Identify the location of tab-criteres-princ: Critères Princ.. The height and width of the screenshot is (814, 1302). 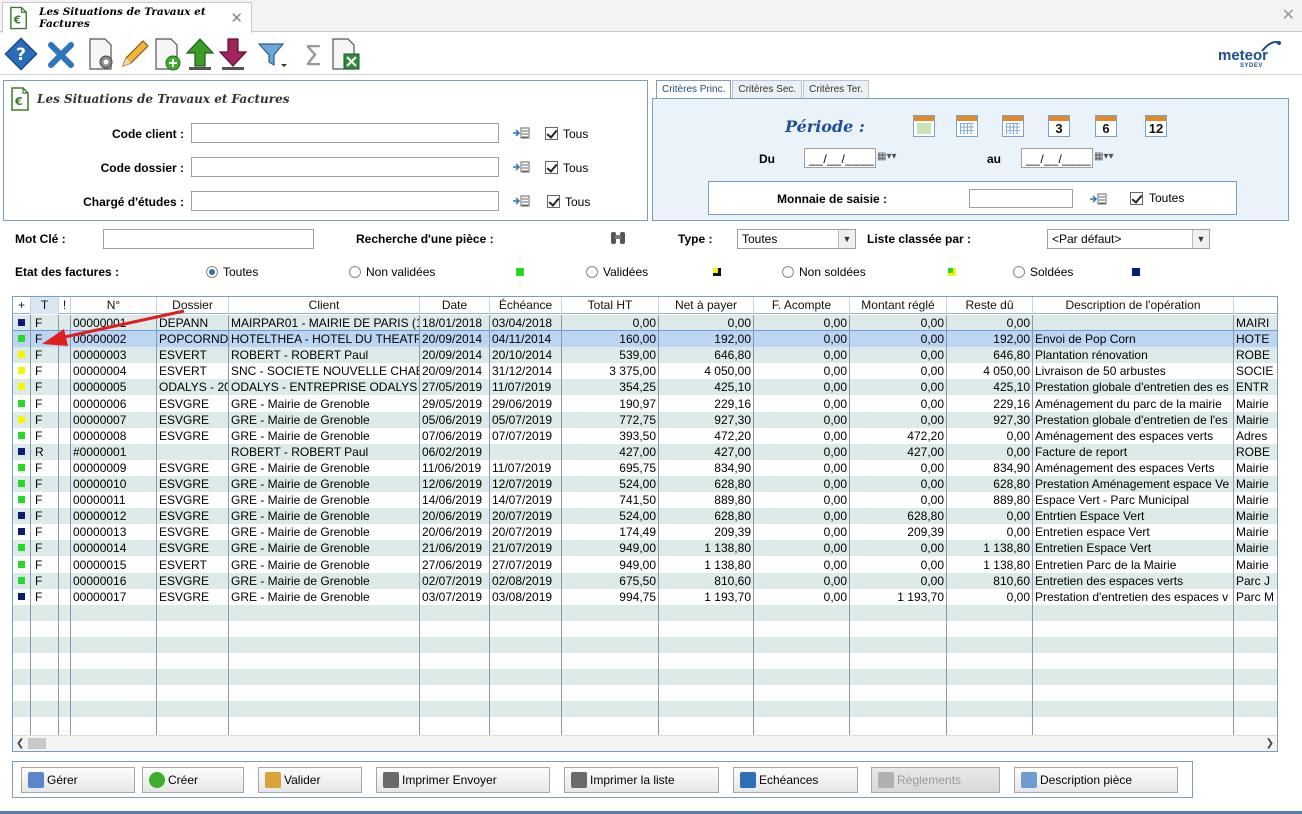
(694, 90).